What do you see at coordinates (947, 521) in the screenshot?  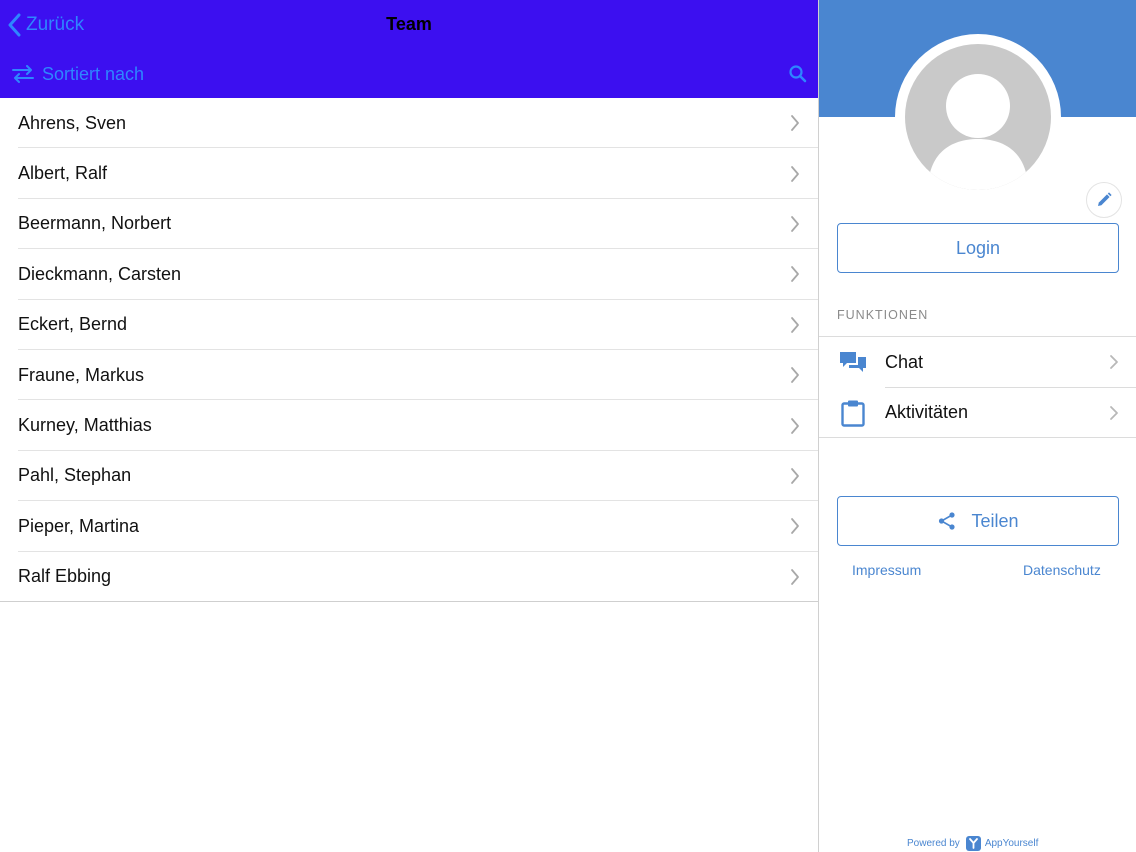 I see `share-icon` at bounding box center [947, 521].